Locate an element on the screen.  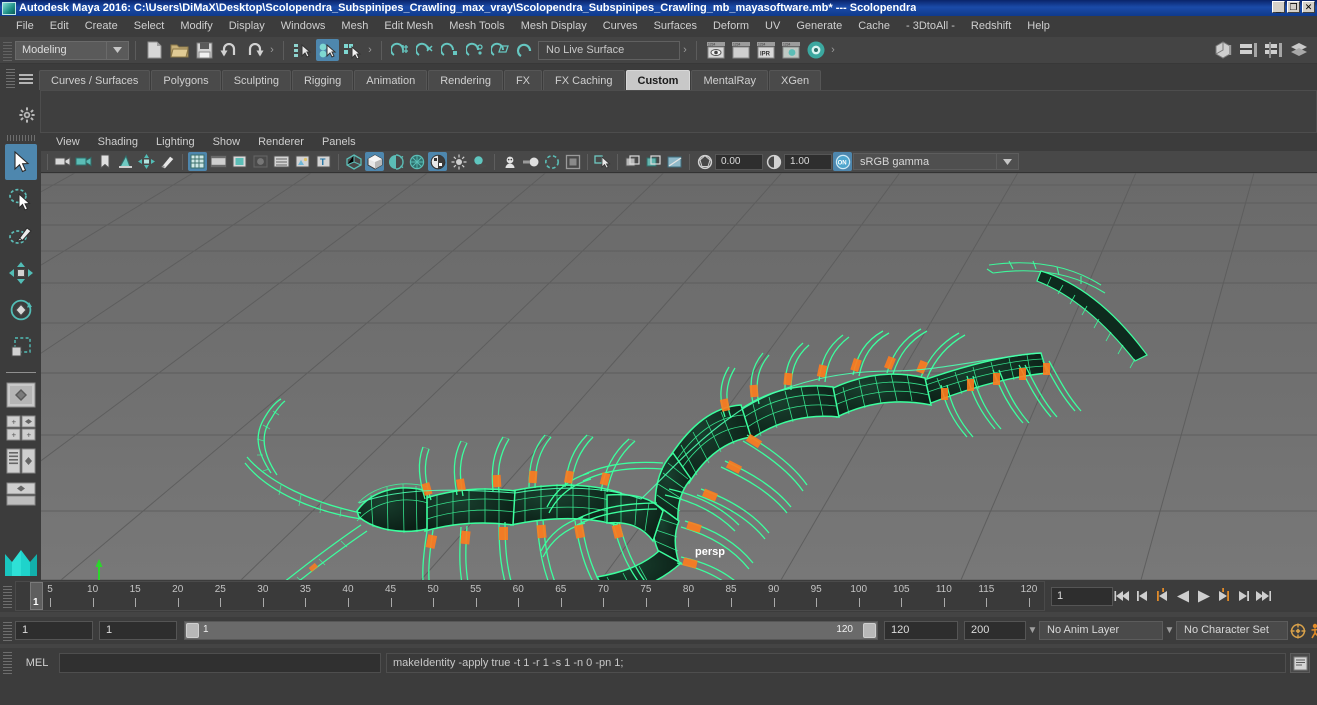
menu-cache: Cache is located at coordinates (874, 26).